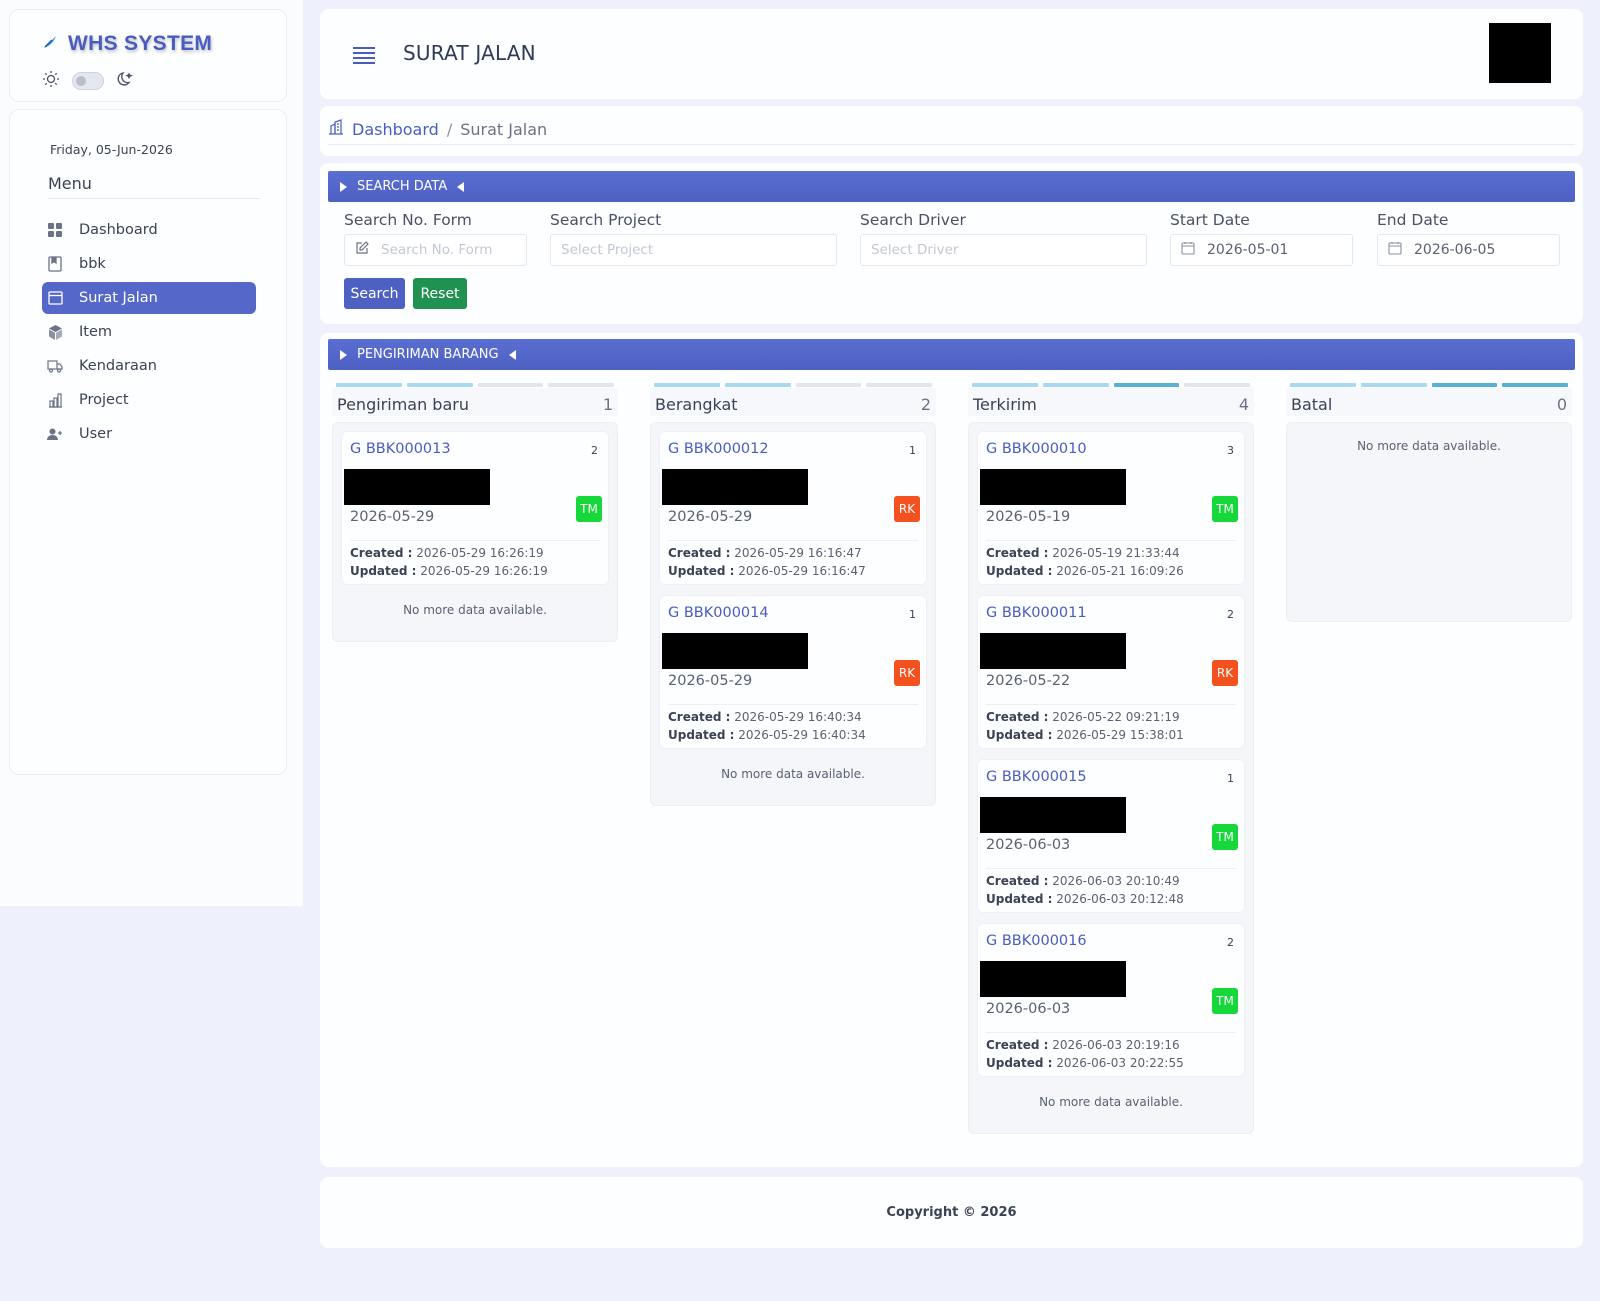 The width and height of the screenshot is (1600, 1301). What do you see at coordinates (96, 434) in the screenshot?
I see `sidebar-item-label: User` at bounding box center [96, 434].